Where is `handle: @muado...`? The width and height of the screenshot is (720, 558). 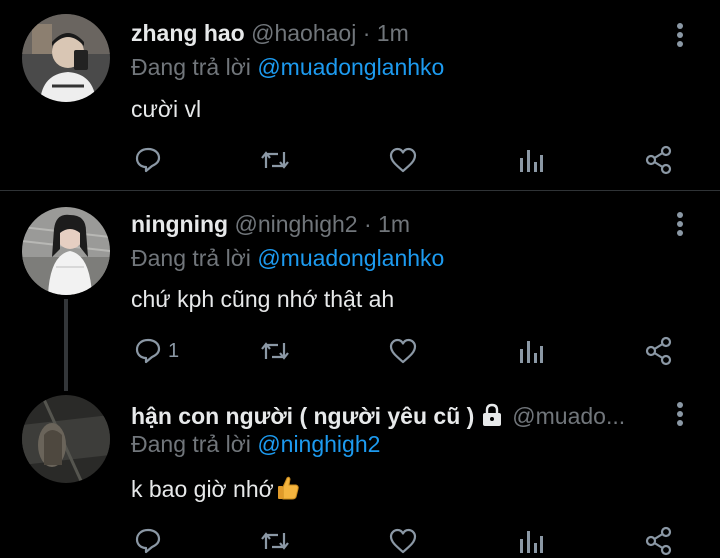 handle: @muado... is located at coordinates (568, 416).